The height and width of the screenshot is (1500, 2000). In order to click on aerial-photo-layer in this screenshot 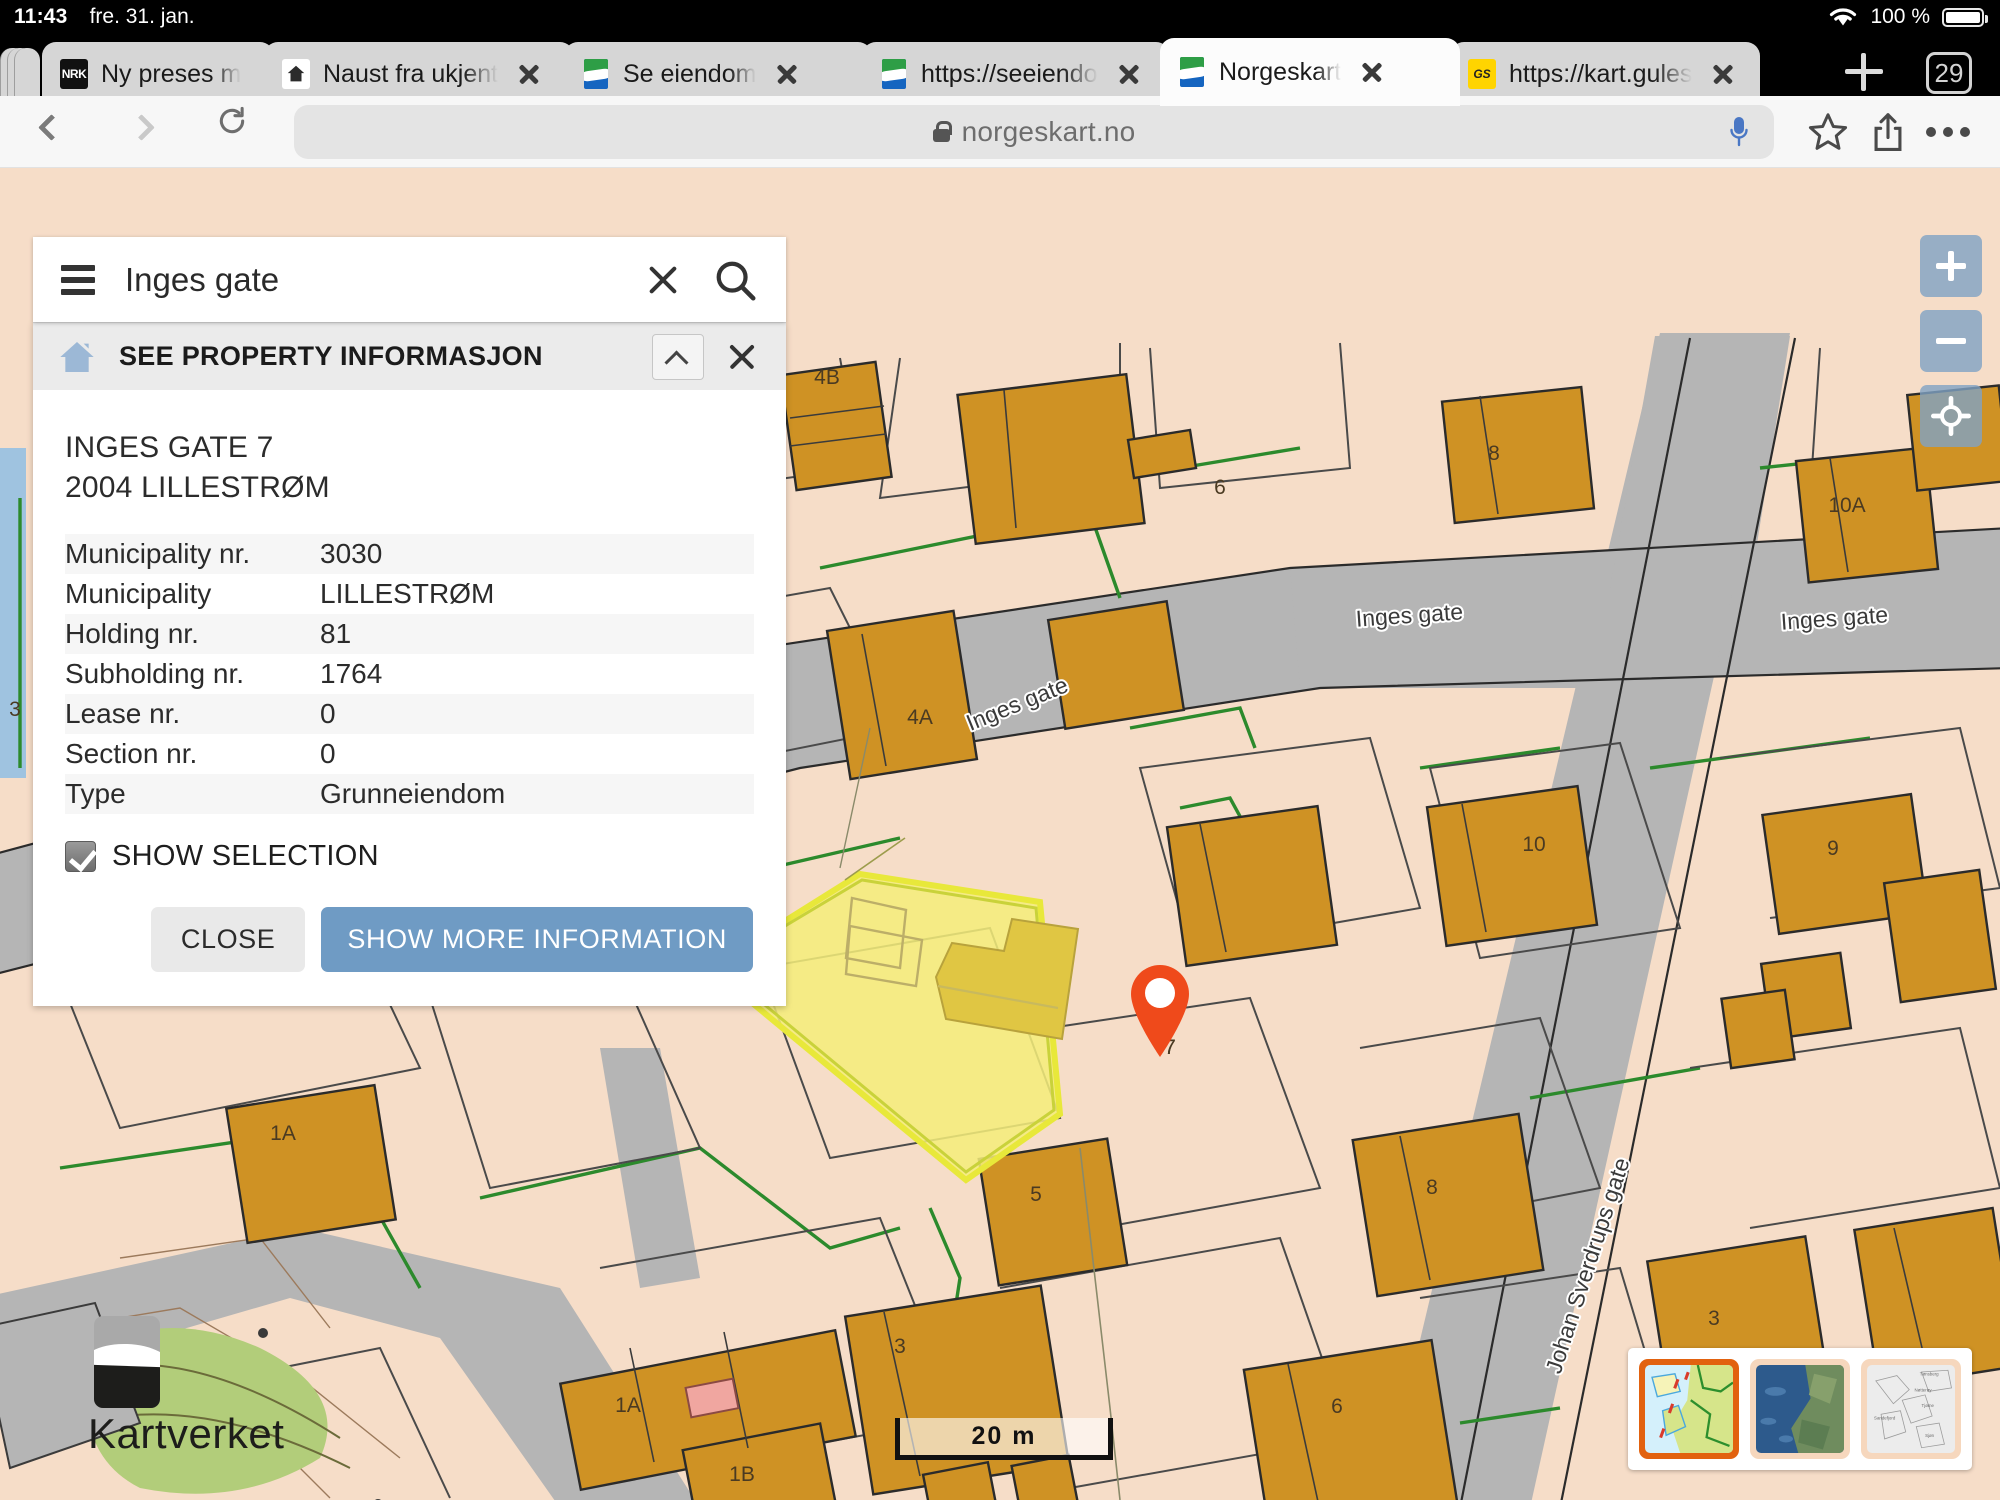, I will do `click(1800, 1409)`.